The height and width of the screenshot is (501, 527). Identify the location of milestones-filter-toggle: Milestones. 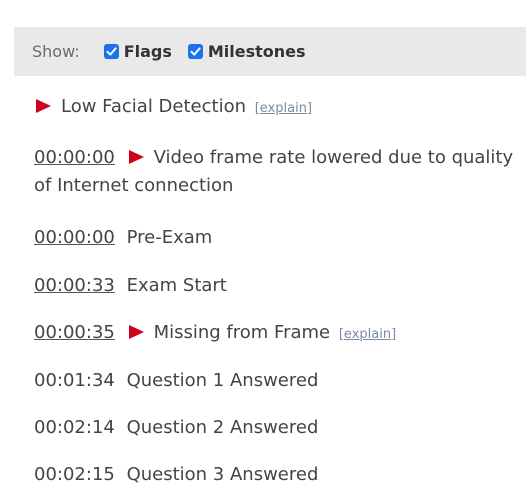
(246, 51).